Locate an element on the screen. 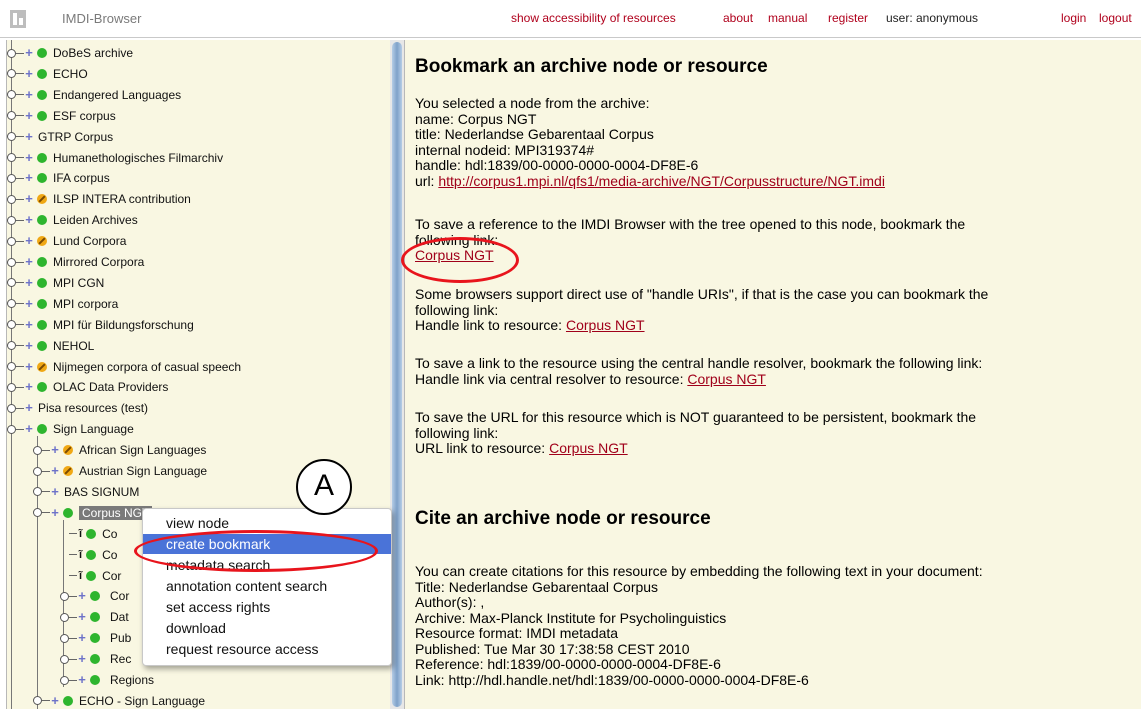  tree-node-label: ILSP INTERA contribution is located at coordinates (122, 199).